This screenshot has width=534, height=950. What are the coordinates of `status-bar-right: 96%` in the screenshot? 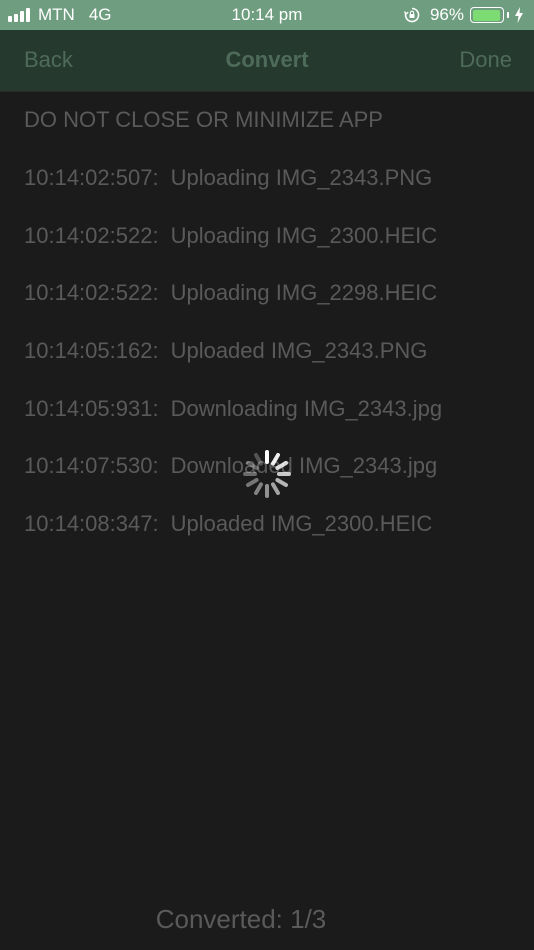 It's located at (463, 15).